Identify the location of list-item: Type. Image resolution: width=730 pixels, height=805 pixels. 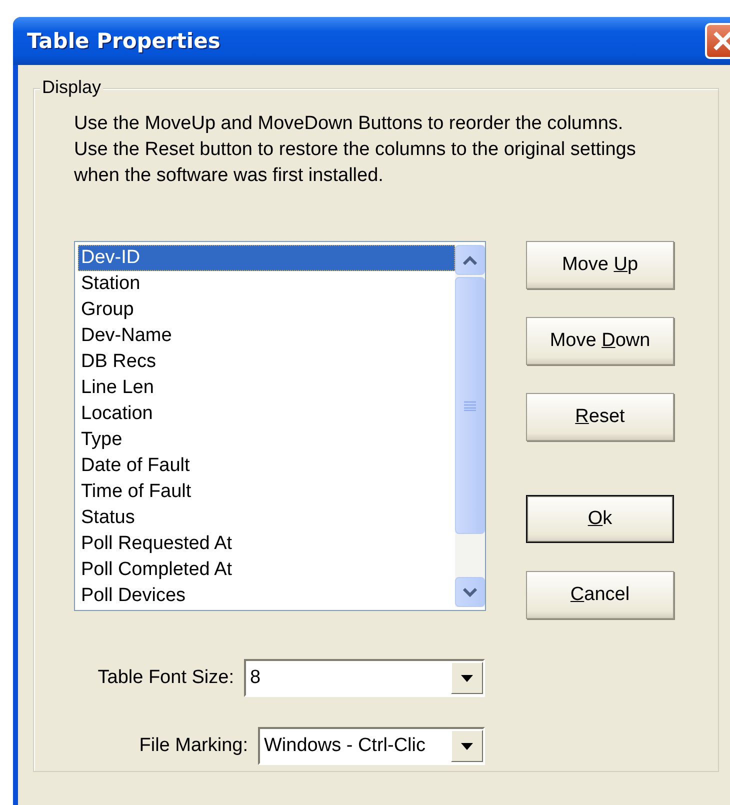
(266, 440).